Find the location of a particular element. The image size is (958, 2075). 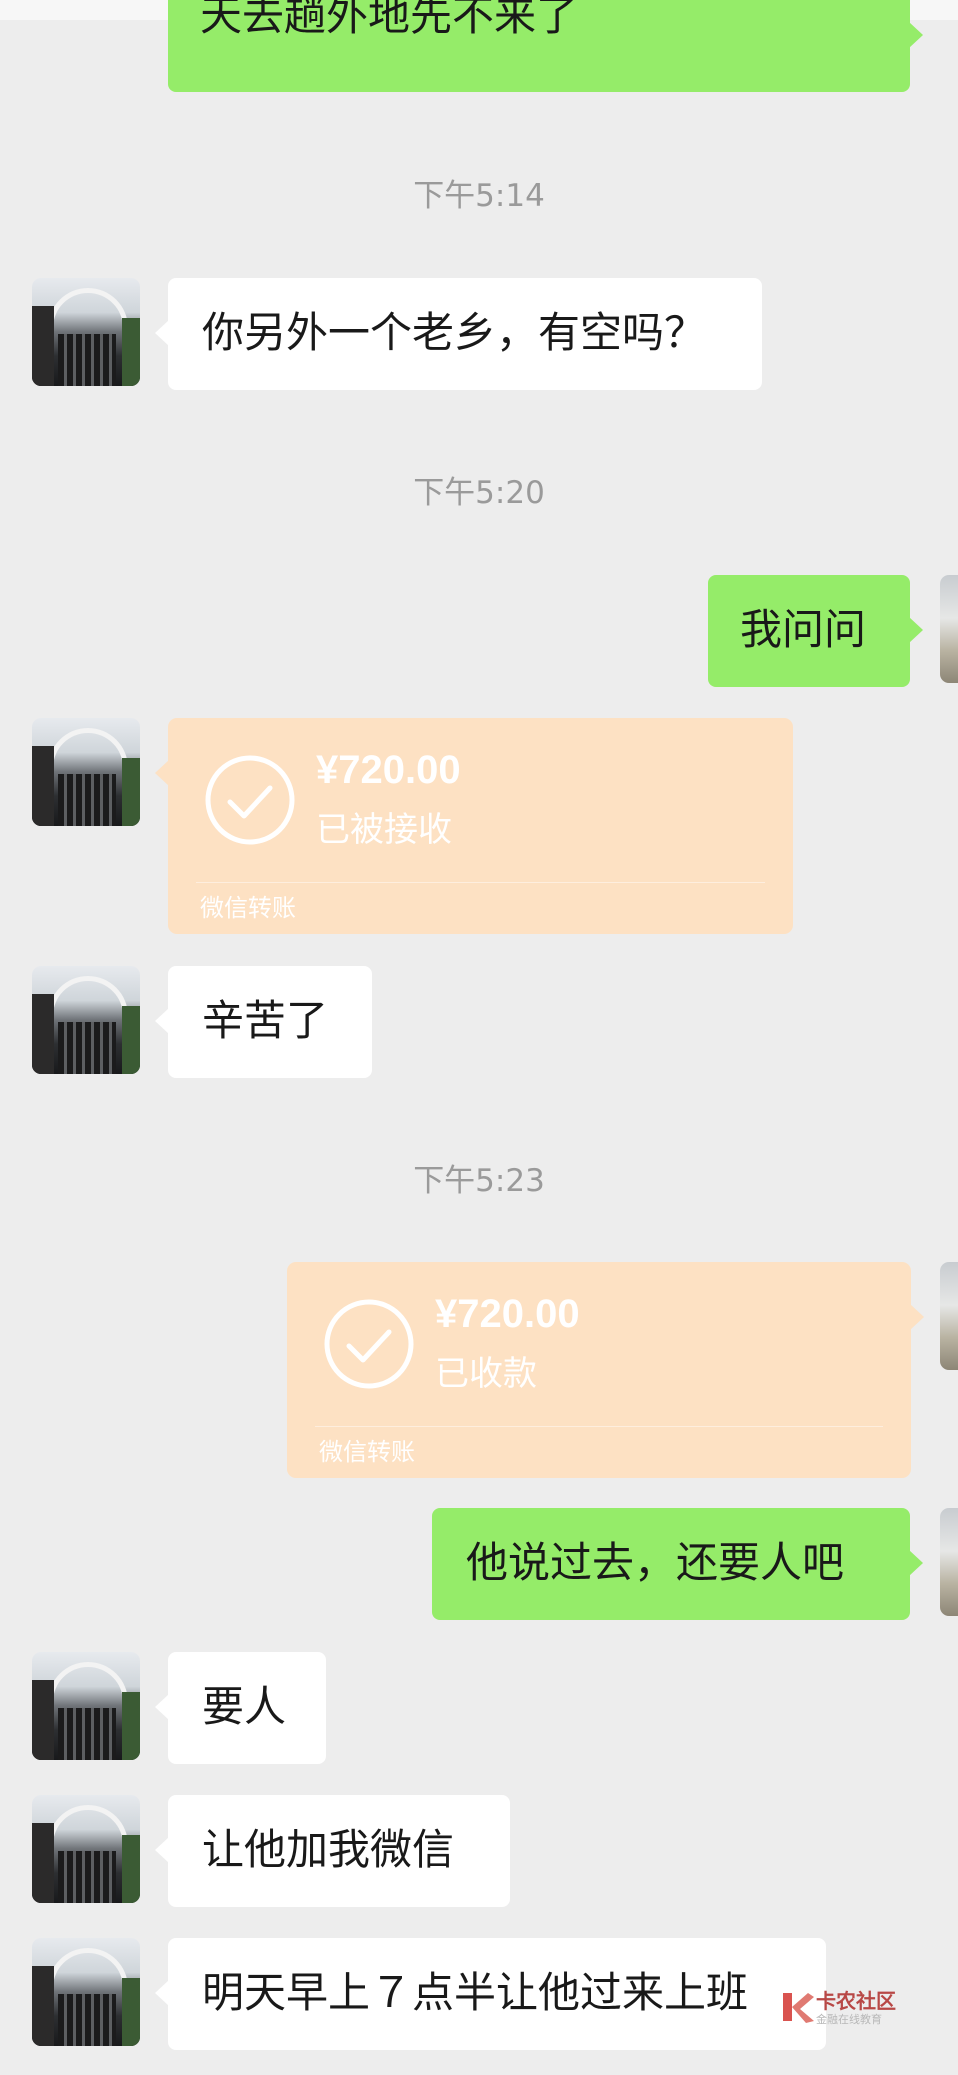

transfer-card-incoming: ¥720.00 已被接收 微信转账 is located at coordinates (474, 826).